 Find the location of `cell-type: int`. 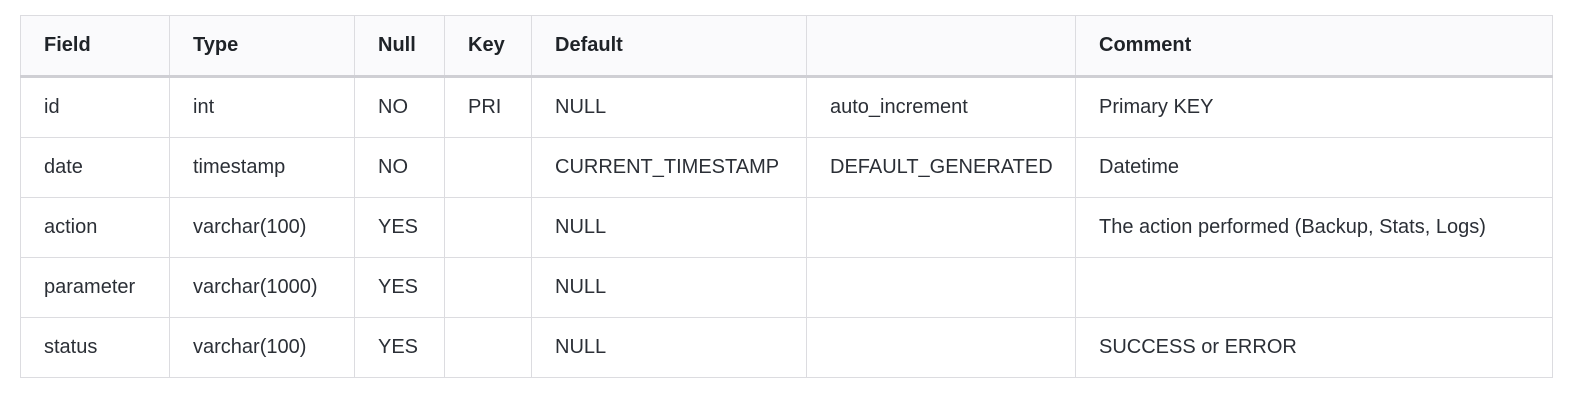

cell-type: int is located at coordinates (262, 107).